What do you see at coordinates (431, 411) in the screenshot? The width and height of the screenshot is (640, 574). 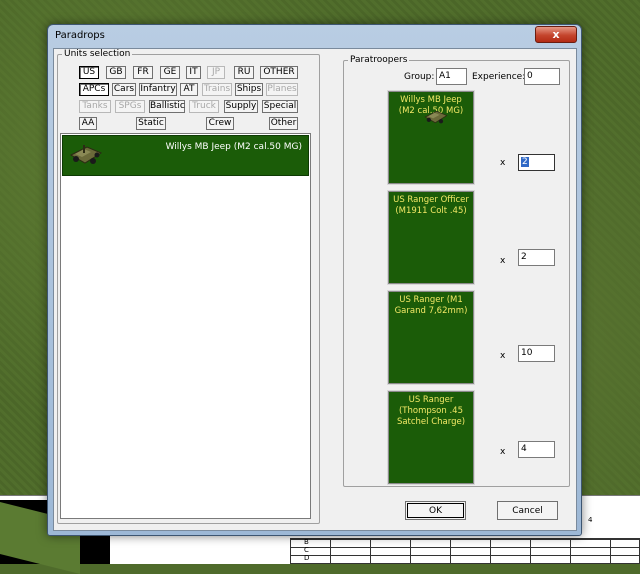 I see `slot-label: US Ranger (Thompson .45 Satchel Charge)` at bounding box center [431, 411].